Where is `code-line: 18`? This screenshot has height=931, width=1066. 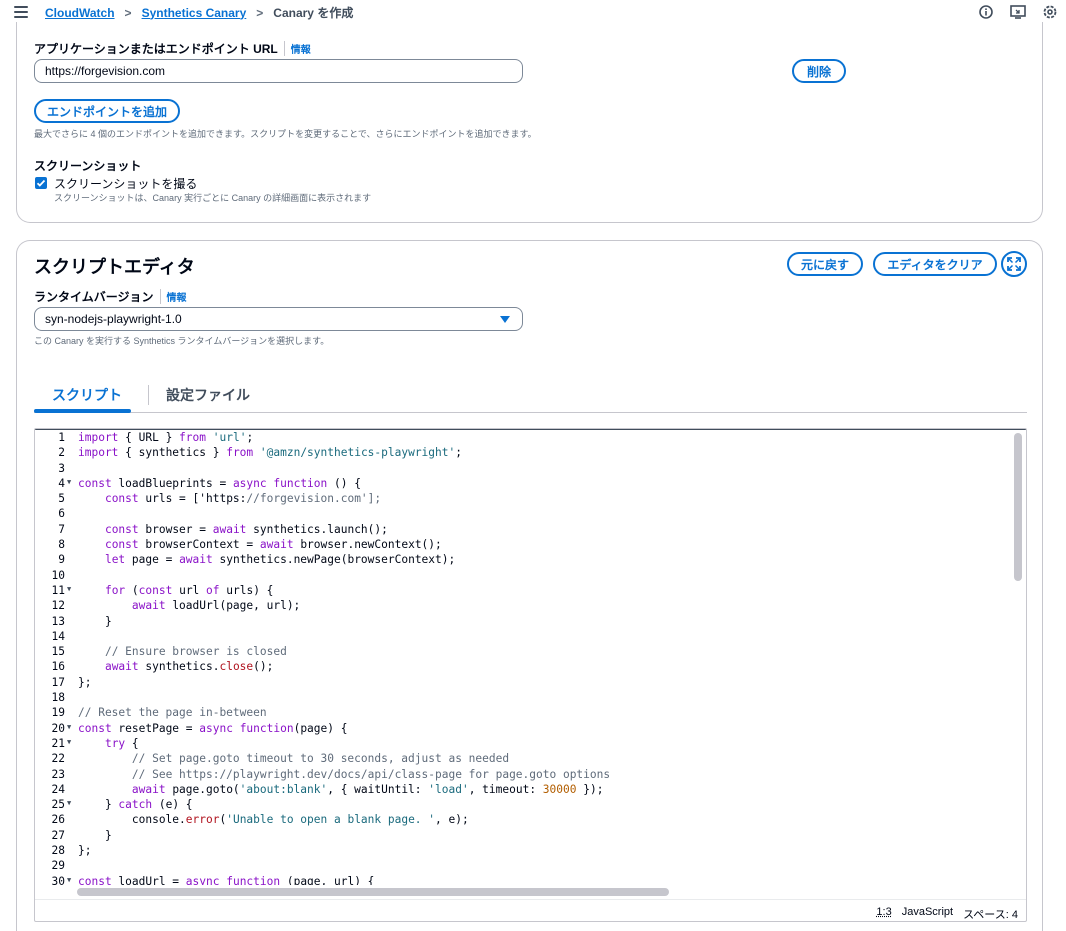 code-line: 18 is located at coordinates (522, 697).